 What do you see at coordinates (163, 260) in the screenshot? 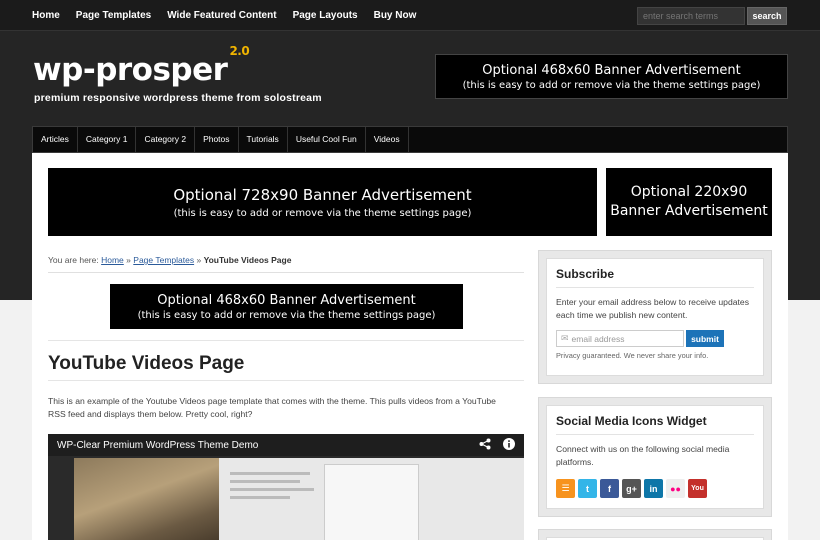
I see `breadcrumb-page-templates: Page Templates` at bounding box center [163, 260].